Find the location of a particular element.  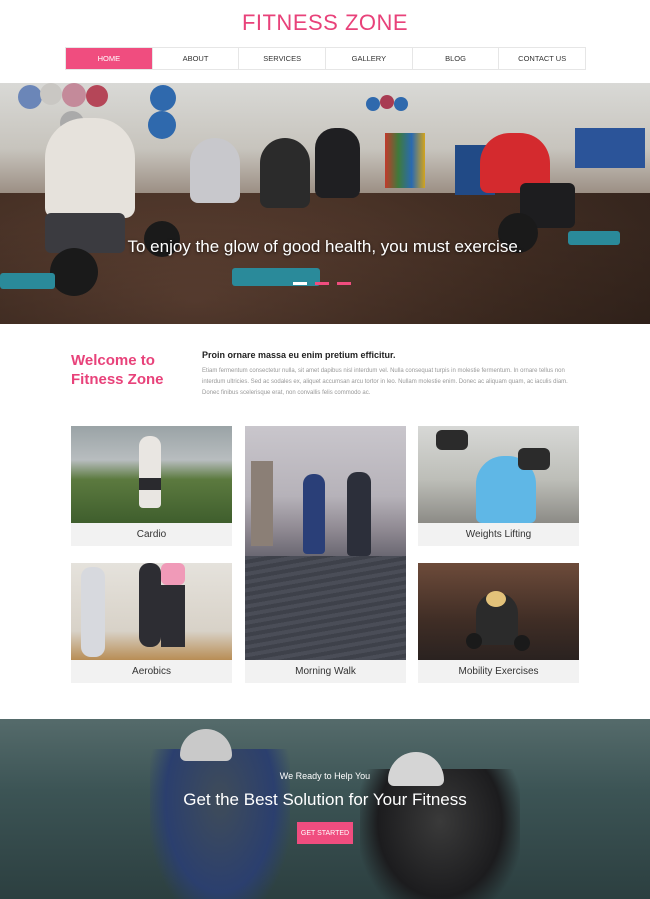

card-label: Morning Walk is located at coordinates (325, 671).